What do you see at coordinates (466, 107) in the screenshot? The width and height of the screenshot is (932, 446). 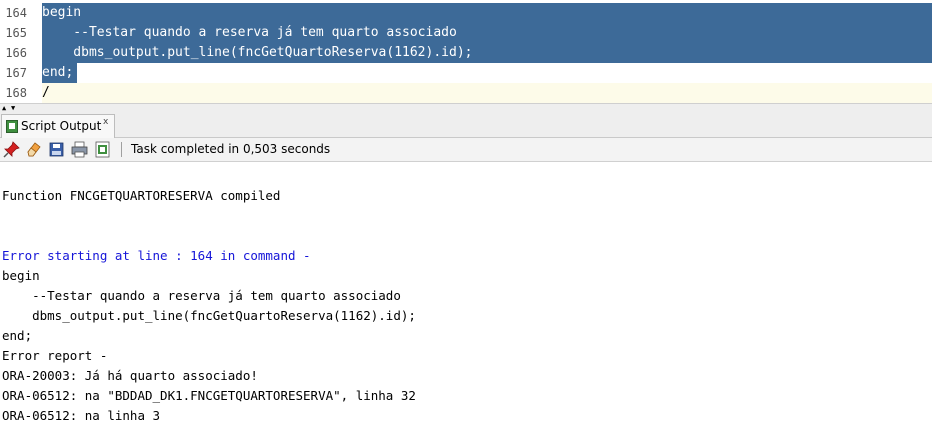 I see `panel-splitter: ▲ ▼` at bounding box center [466, 107].